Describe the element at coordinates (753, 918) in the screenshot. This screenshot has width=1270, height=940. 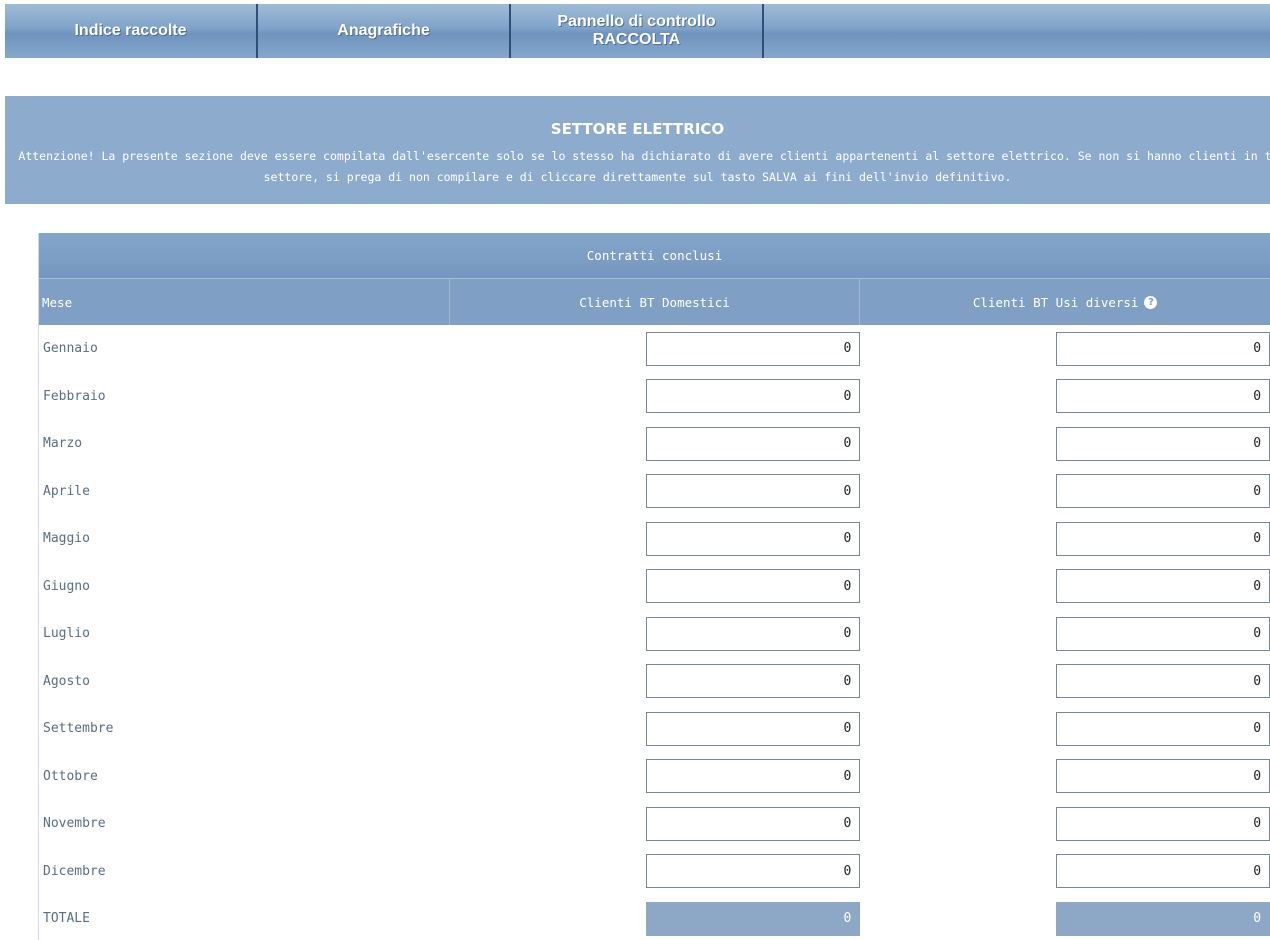
I see `total-domestici-field` at that location.